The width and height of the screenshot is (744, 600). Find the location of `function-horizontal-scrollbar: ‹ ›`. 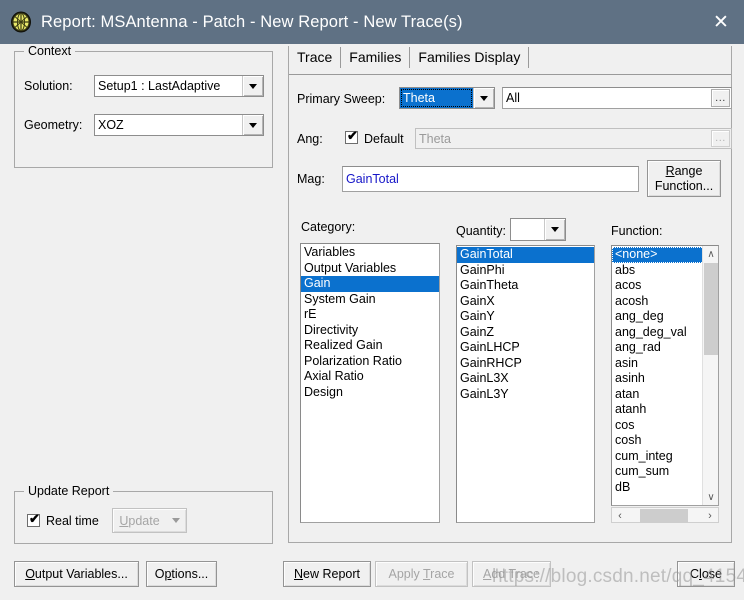

function-horizontal-scrollbar: ‹ › is located at coordinates (665, 515).